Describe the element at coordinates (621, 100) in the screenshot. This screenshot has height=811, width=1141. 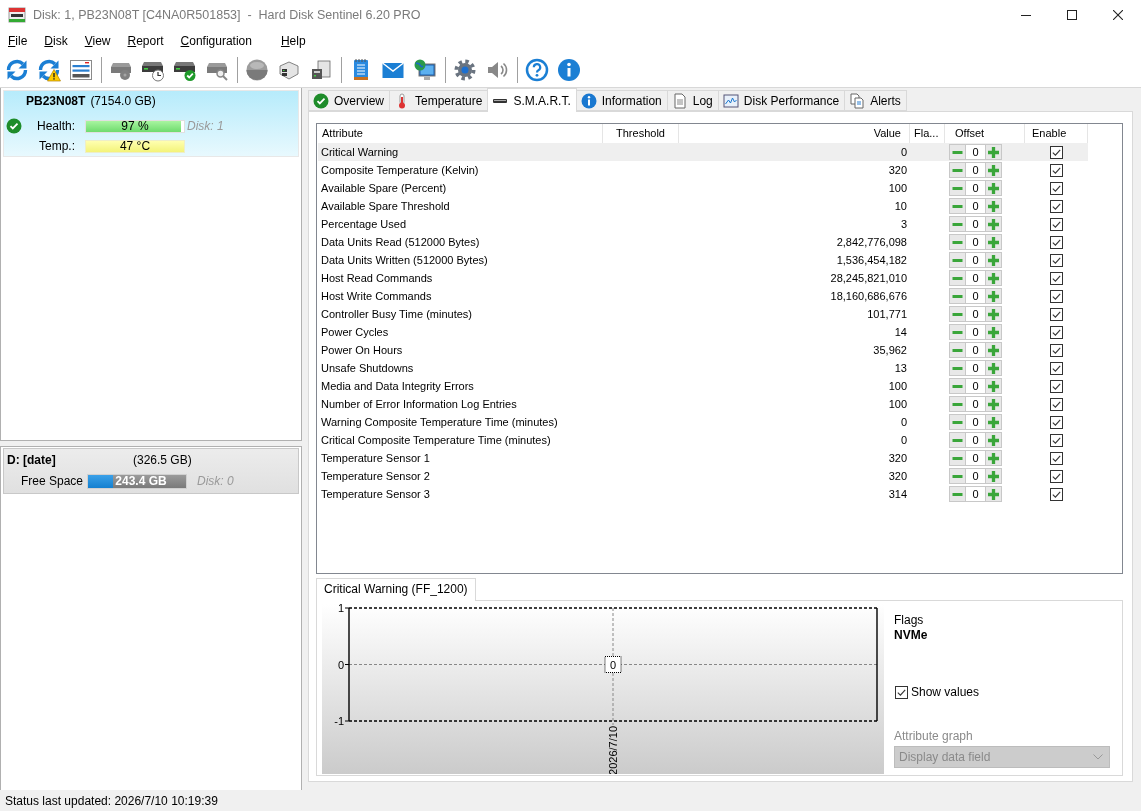
I see `tab: Information` at that location.